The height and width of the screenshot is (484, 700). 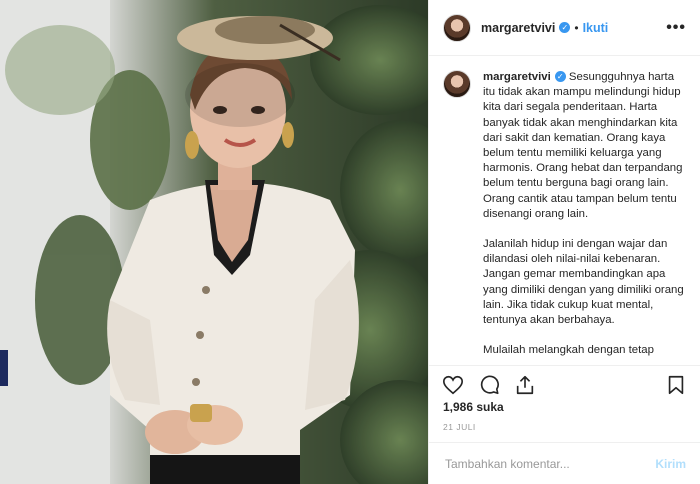 What do you see at coordinates (568, 350) in the screenshot?
I see `caption-paragraph-3: Mulailah melangkah dengan tetap` at bounding box center [568, 350].